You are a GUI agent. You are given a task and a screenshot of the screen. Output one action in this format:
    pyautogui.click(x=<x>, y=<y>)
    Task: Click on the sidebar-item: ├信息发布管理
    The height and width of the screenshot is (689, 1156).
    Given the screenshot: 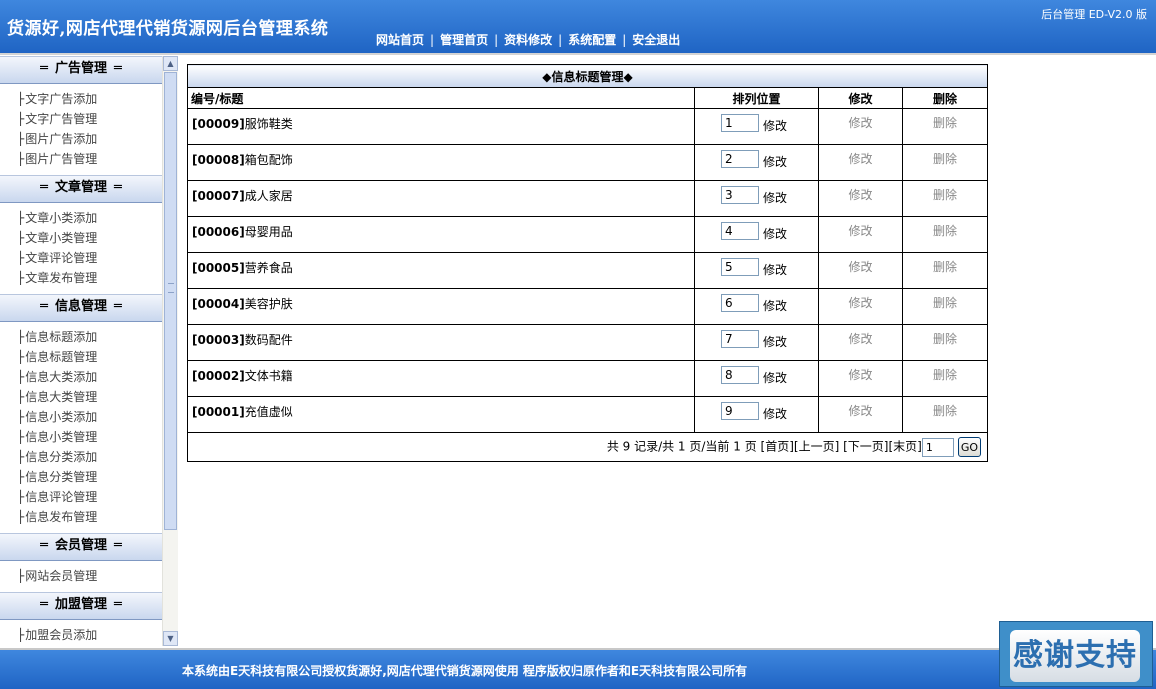 What is the action you would take?
    pyautogui.click(x=81, y=517)
    